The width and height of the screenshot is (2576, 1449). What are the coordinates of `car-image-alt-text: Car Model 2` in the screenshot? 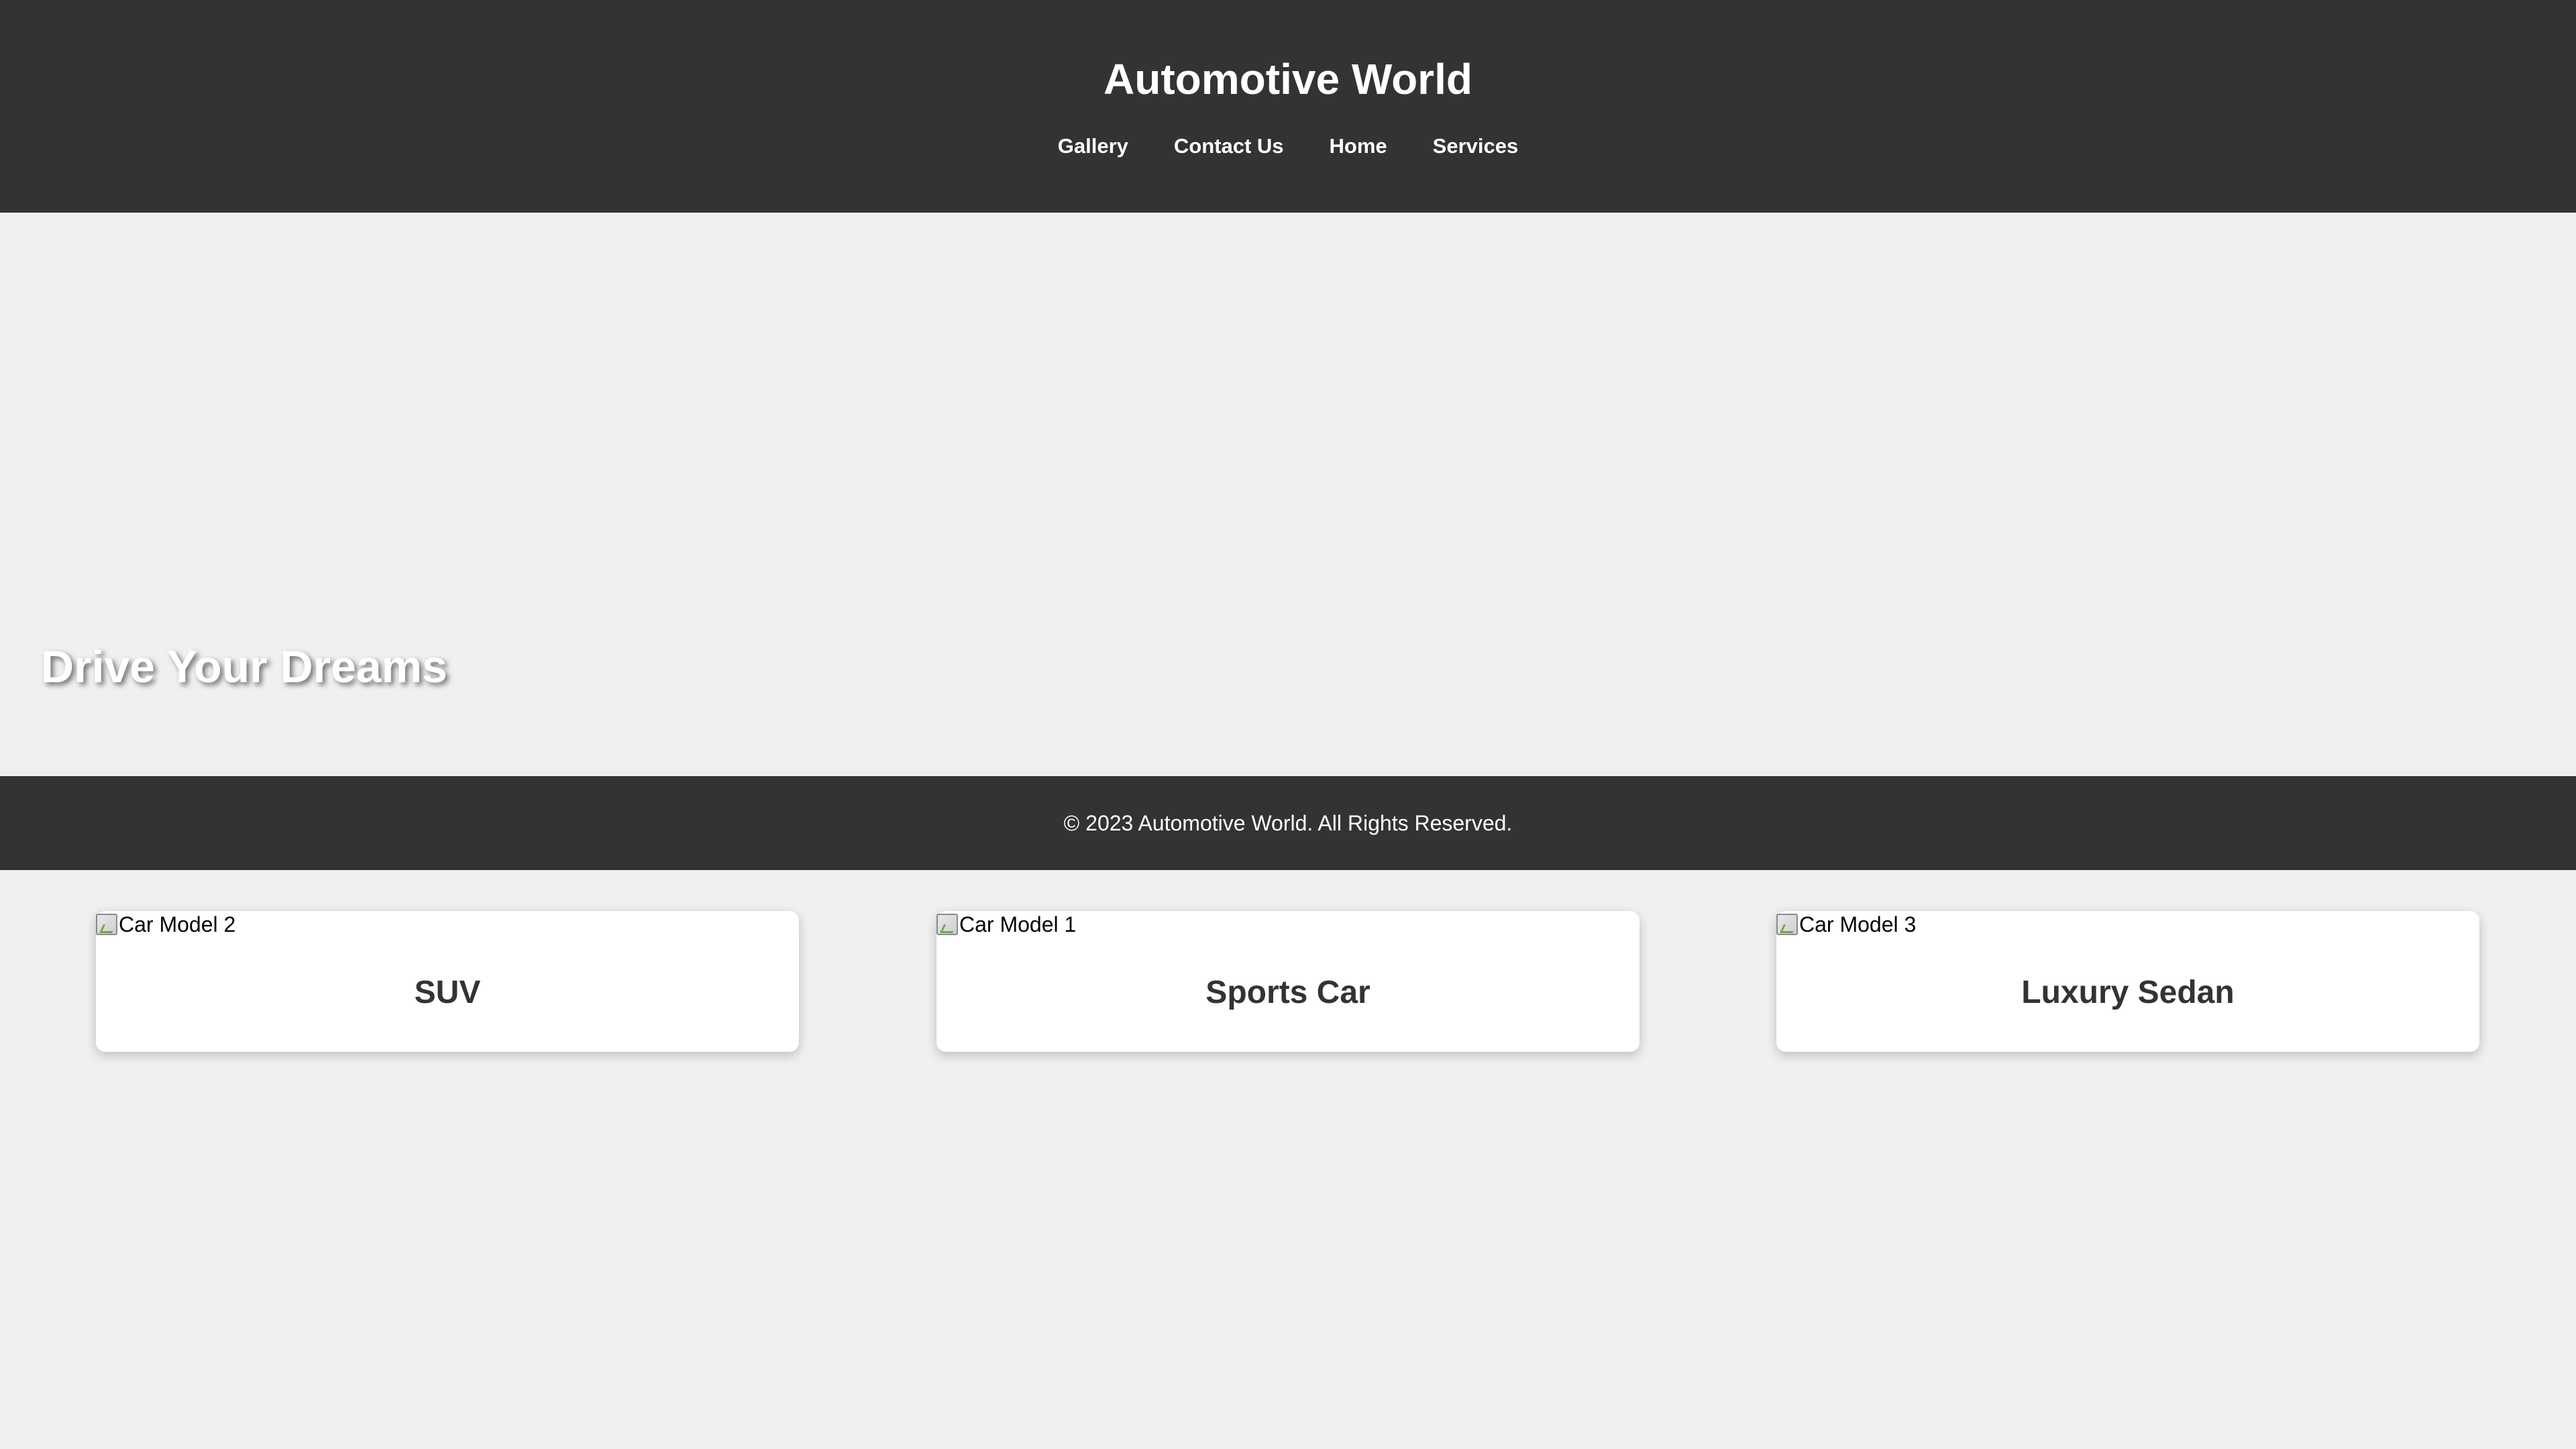 It's located at (177, 924).